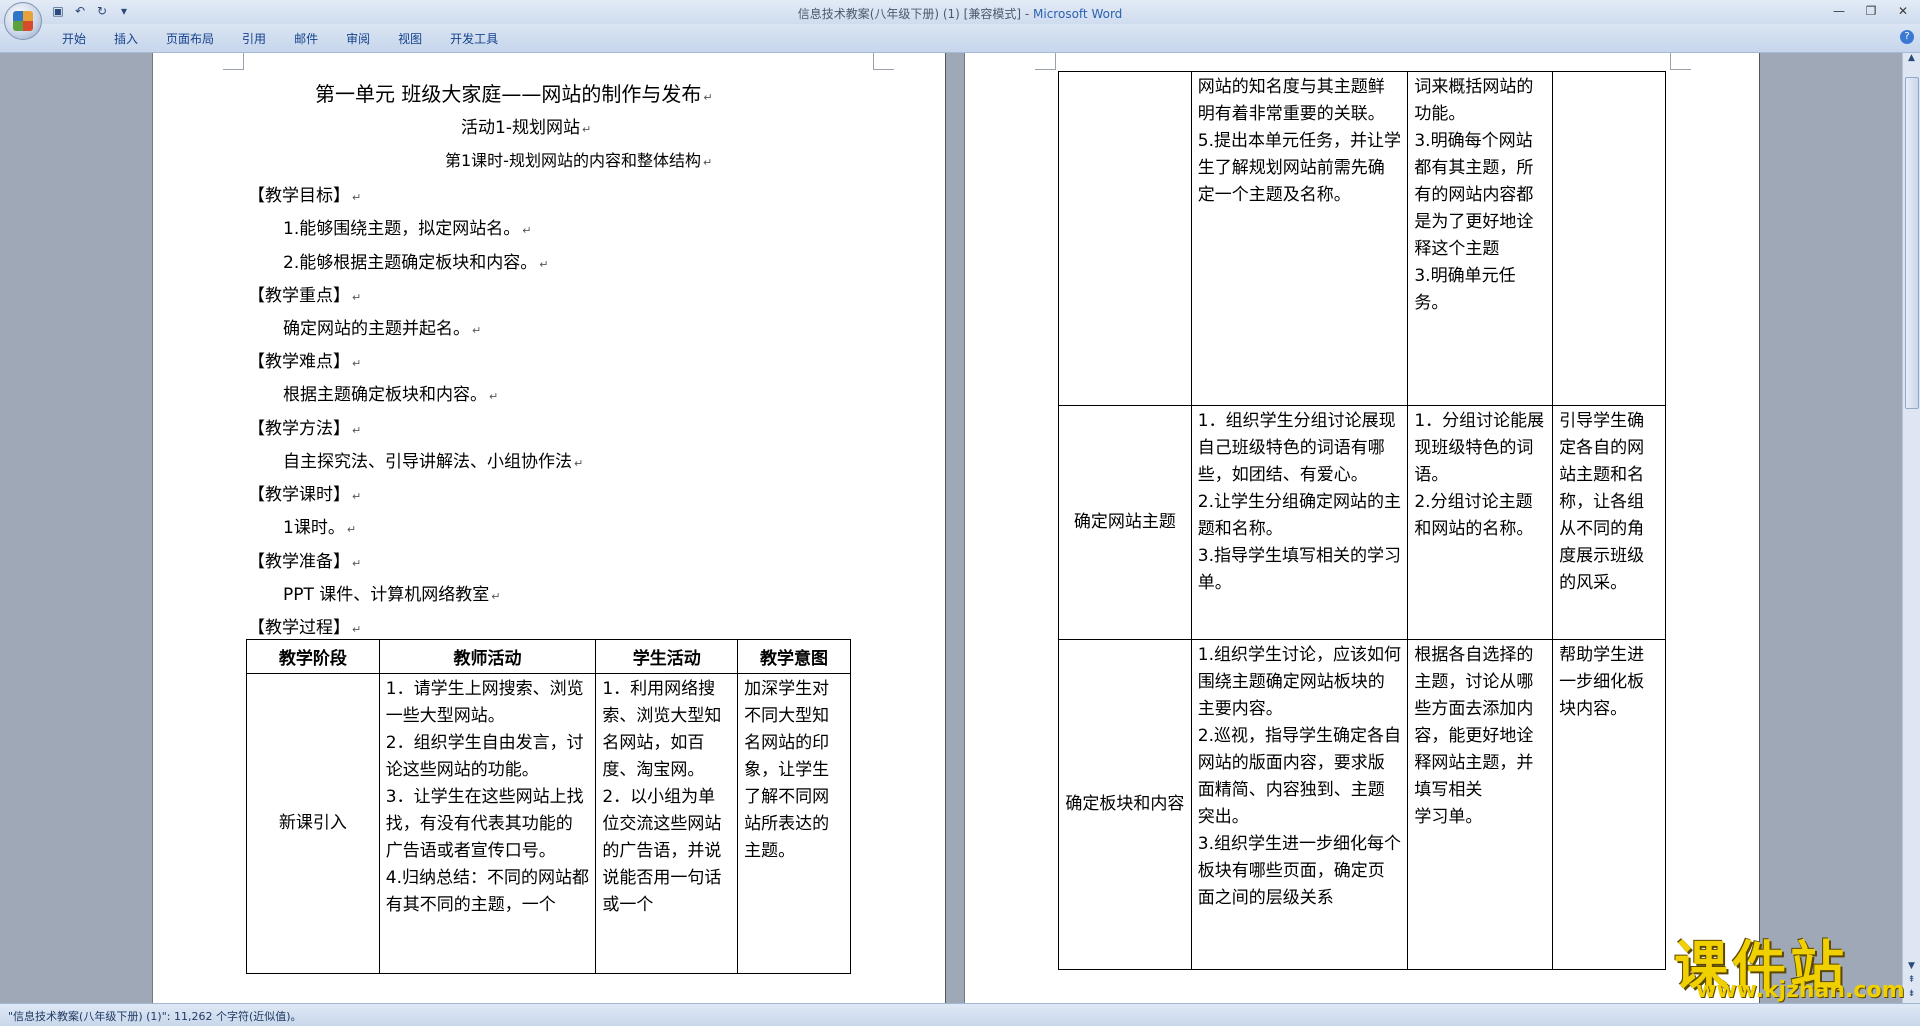  Describe the element at coordinates (960, 38) in the screenshot. I see `ribbon: 开始 插入 页面布局 引用 邮件 审阅 视图 开发工具 ?` at that location.